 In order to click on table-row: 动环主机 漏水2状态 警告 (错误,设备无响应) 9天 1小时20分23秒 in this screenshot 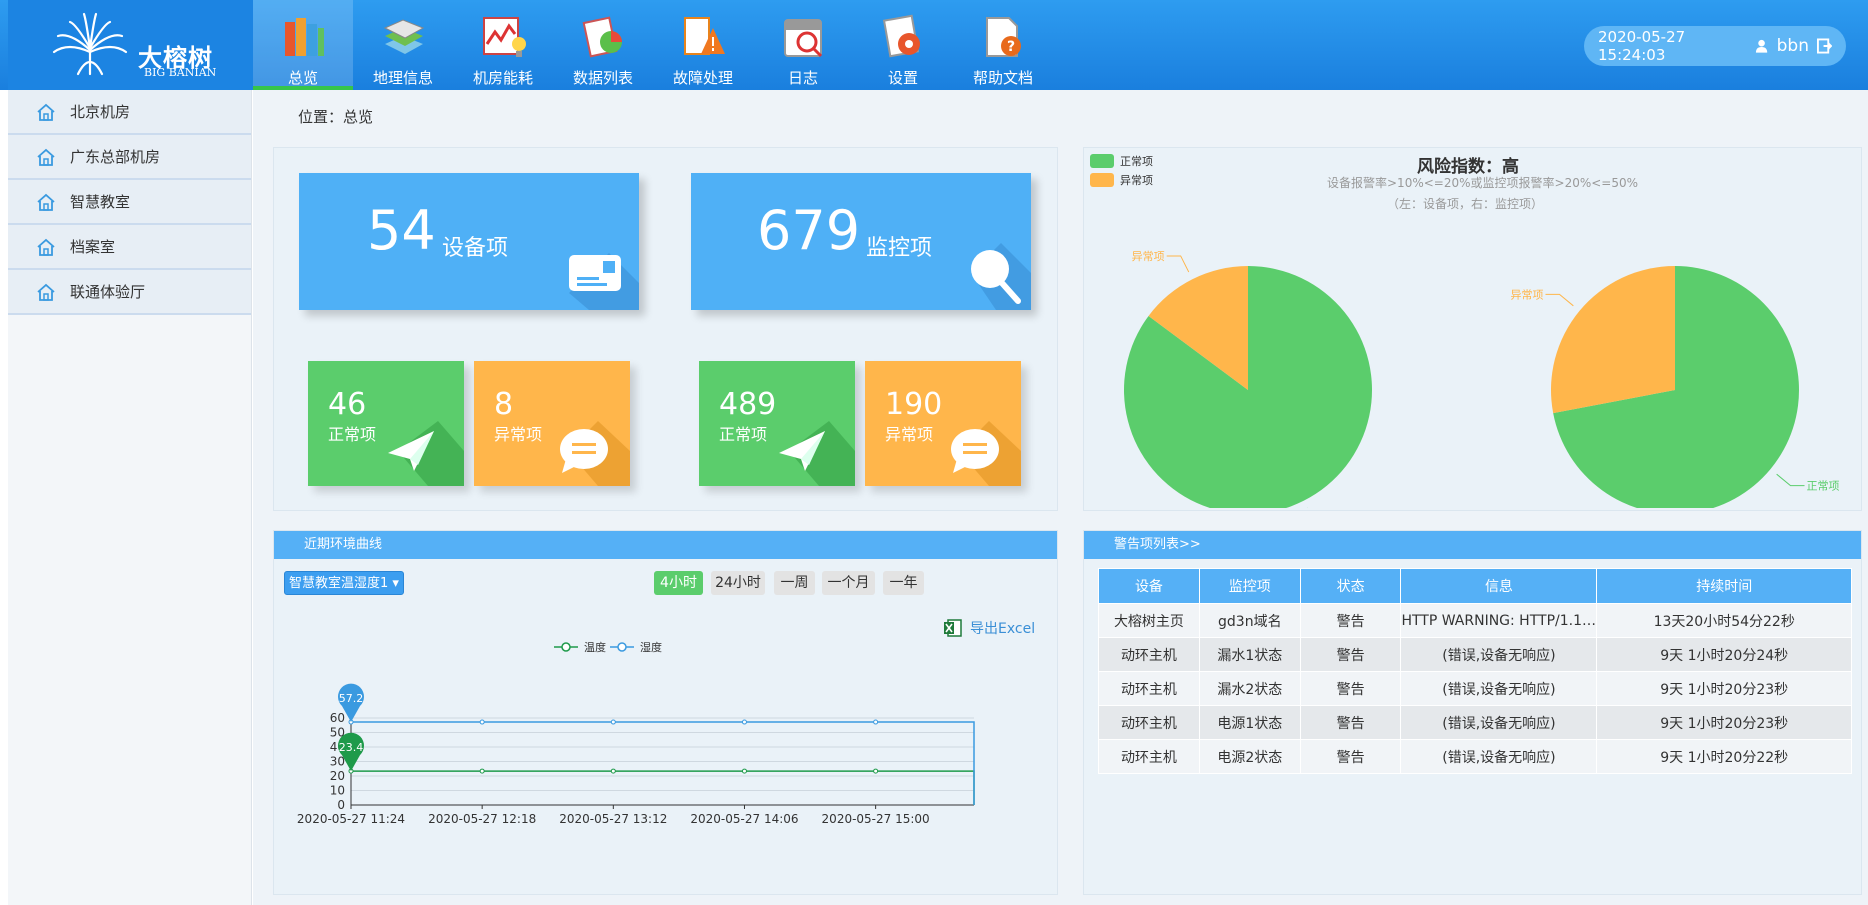, I will do `click(1475, 688)`.